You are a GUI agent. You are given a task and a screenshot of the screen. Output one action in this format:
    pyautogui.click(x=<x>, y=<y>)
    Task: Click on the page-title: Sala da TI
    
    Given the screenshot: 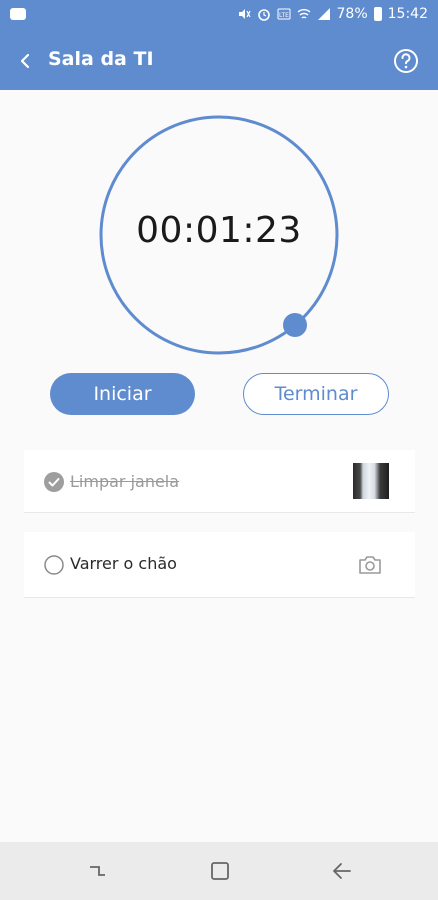 What is the action you would take?
    pyautogui.click(x=101, y=59)
    